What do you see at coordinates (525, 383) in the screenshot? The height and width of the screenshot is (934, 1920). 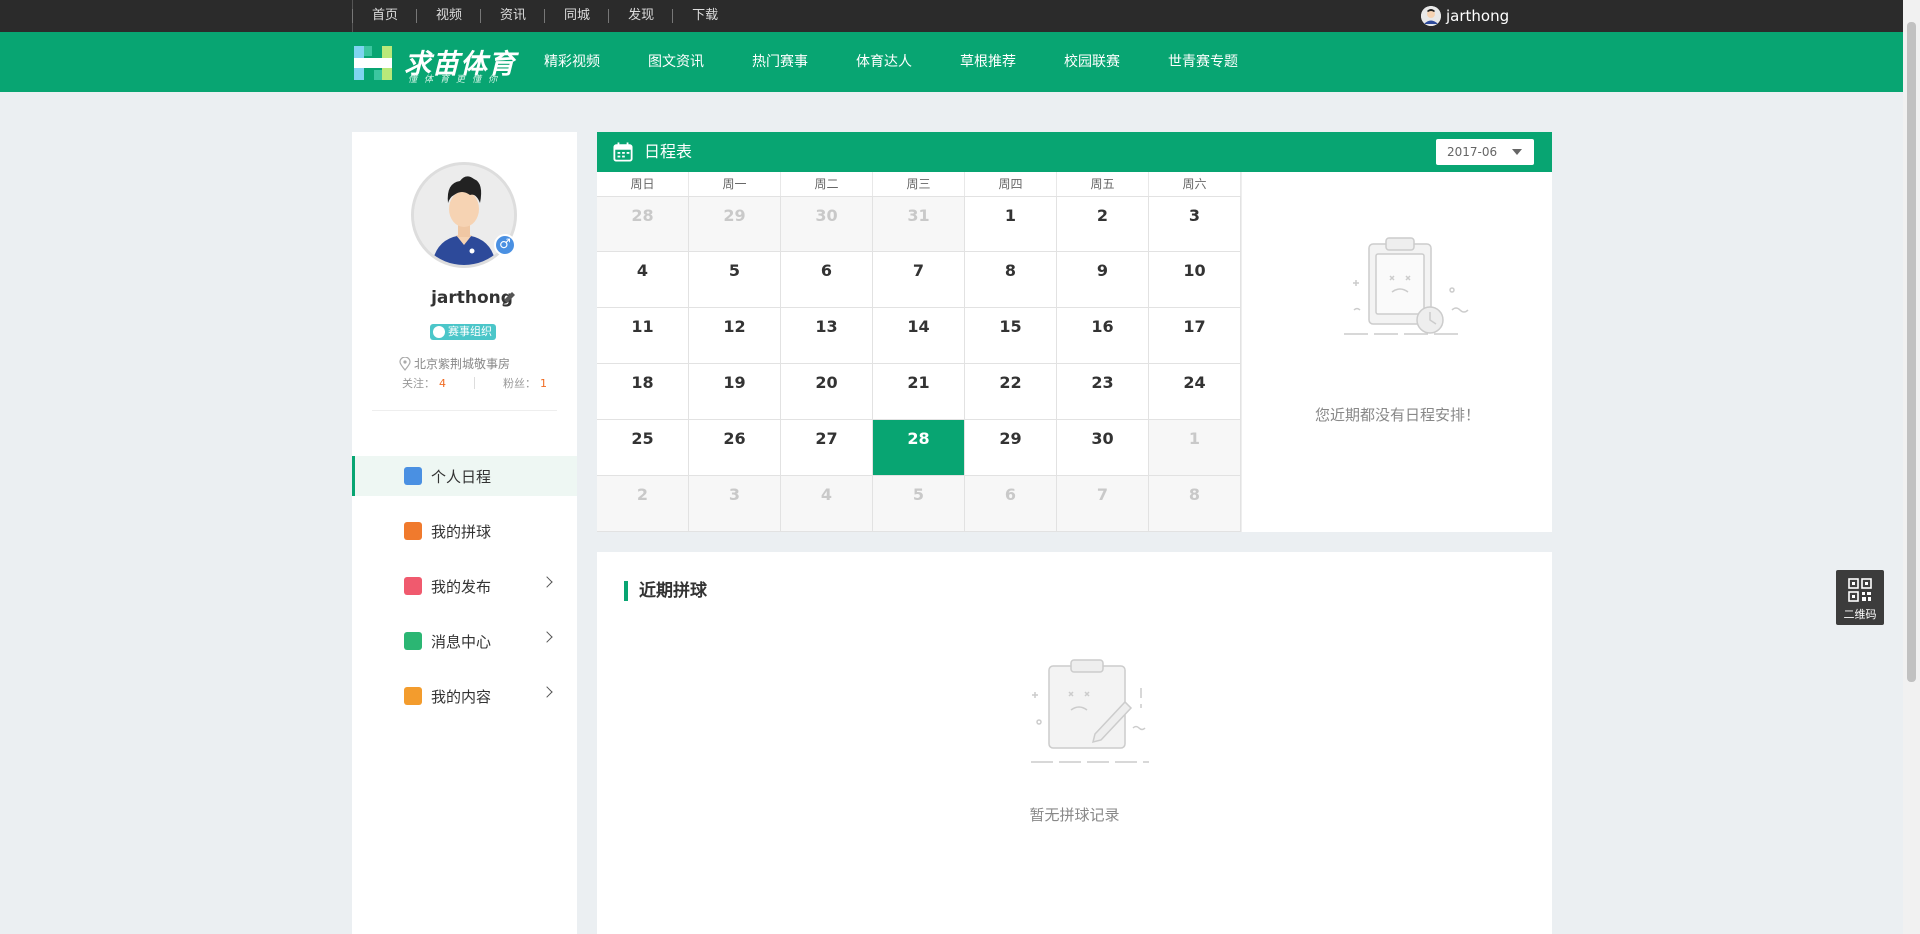 I see `fans-stat: 粉丝： 1` at bounding box center [525, 383].